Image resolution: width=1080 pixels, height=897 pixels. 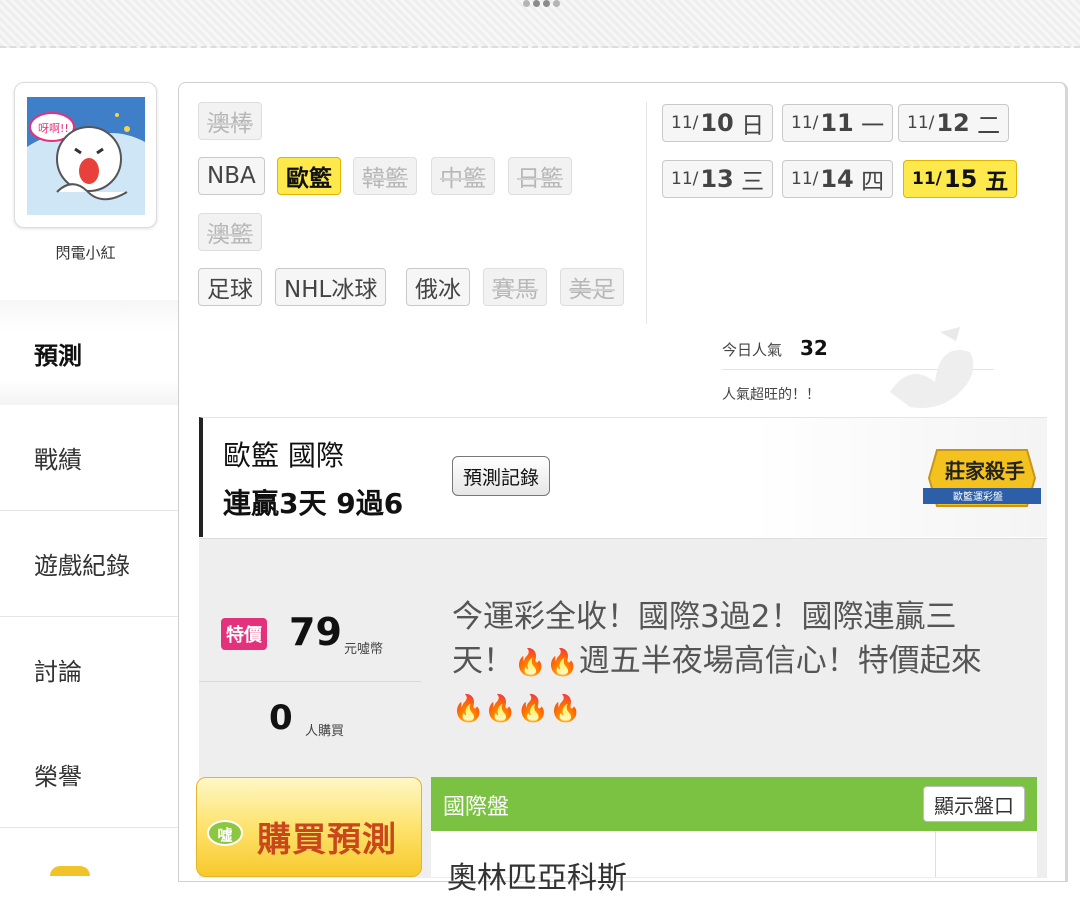 What do you see at coordinates (310, 676) in the screenshot?
I see `price-box: 特價 79 元噓幣 0 人購買` at bounding box center [310, 676].